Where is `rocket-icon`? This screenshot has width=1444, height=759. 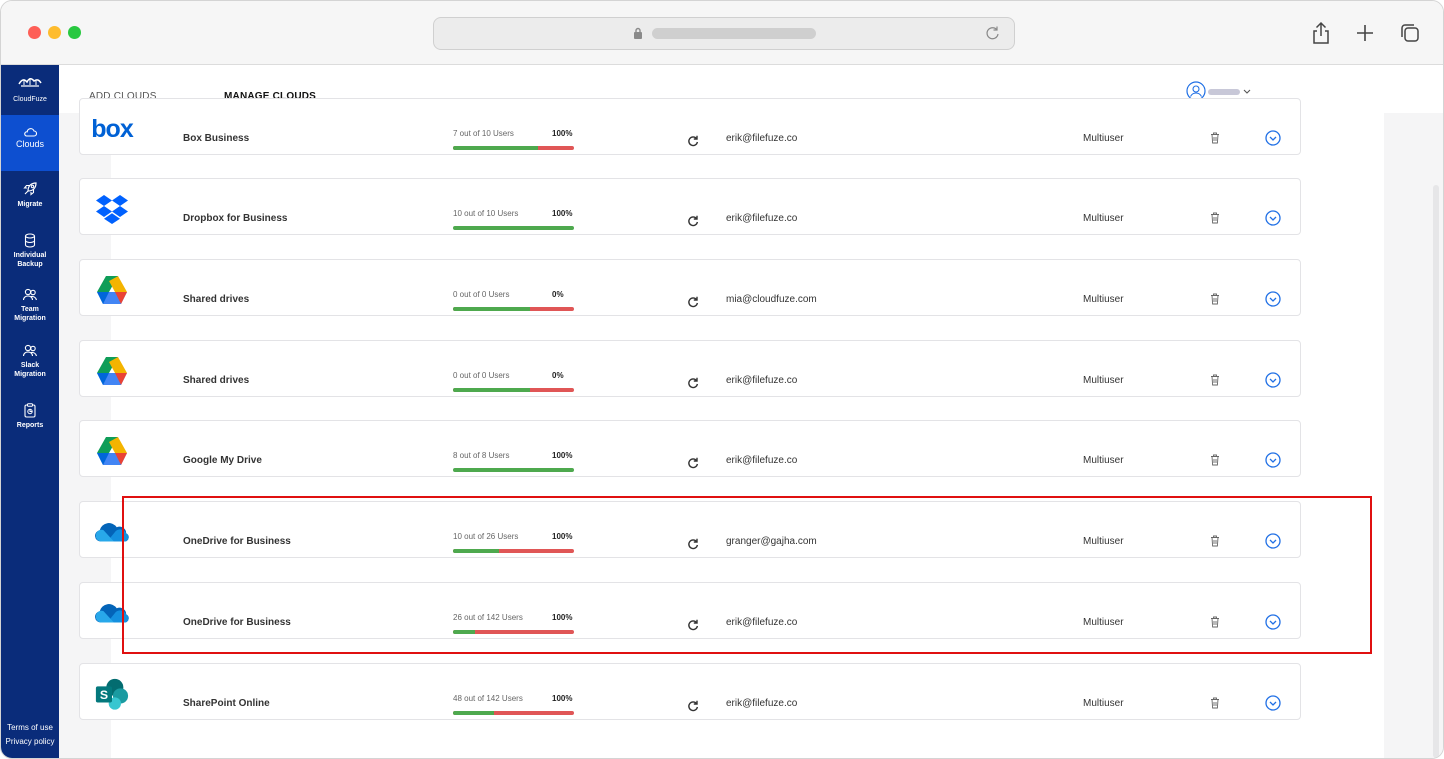 rocket-icon is located at coordinates (30, 189).